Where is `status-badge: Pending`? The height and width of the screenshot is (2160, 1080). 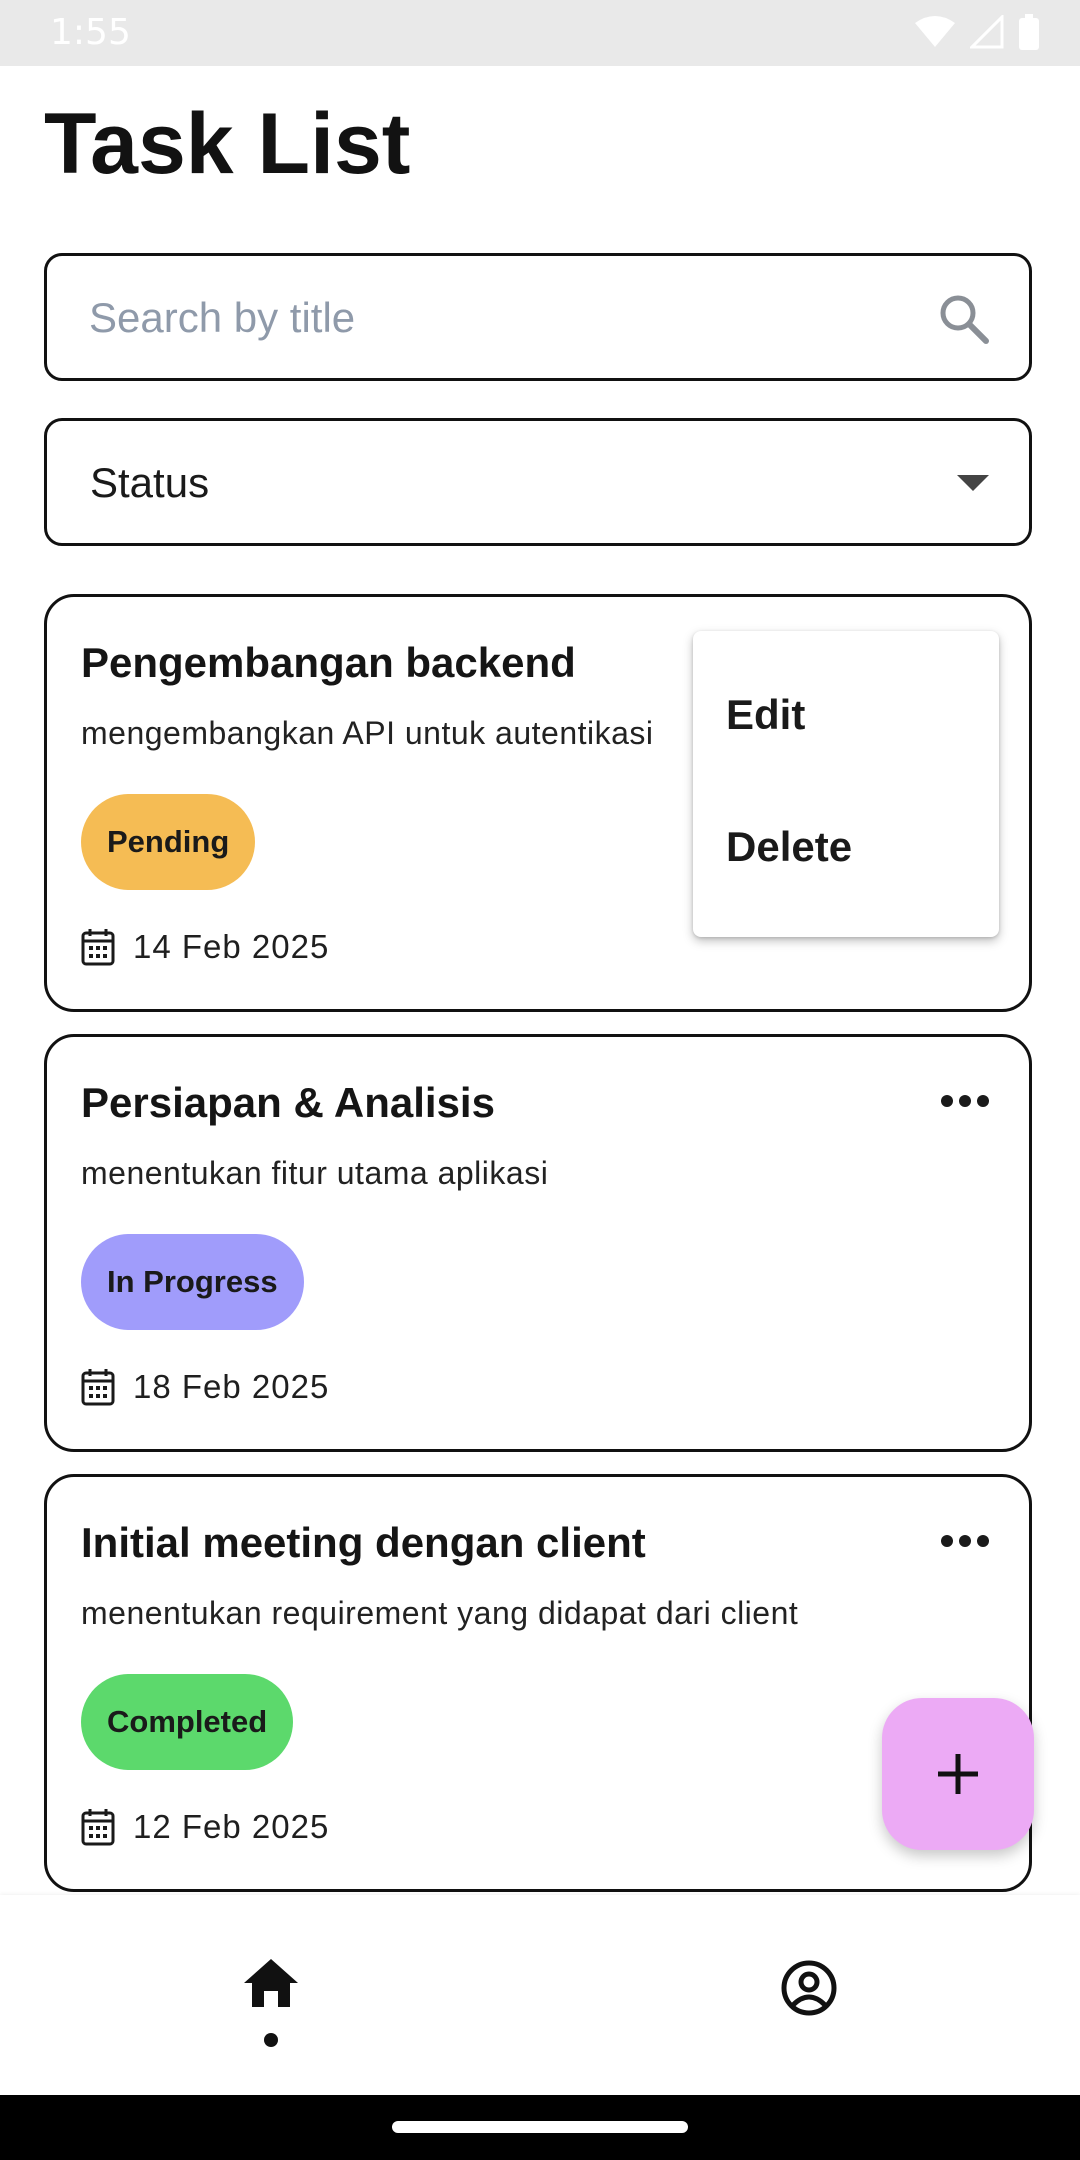 status-badge: Pending is located at coordinates (168, 842).